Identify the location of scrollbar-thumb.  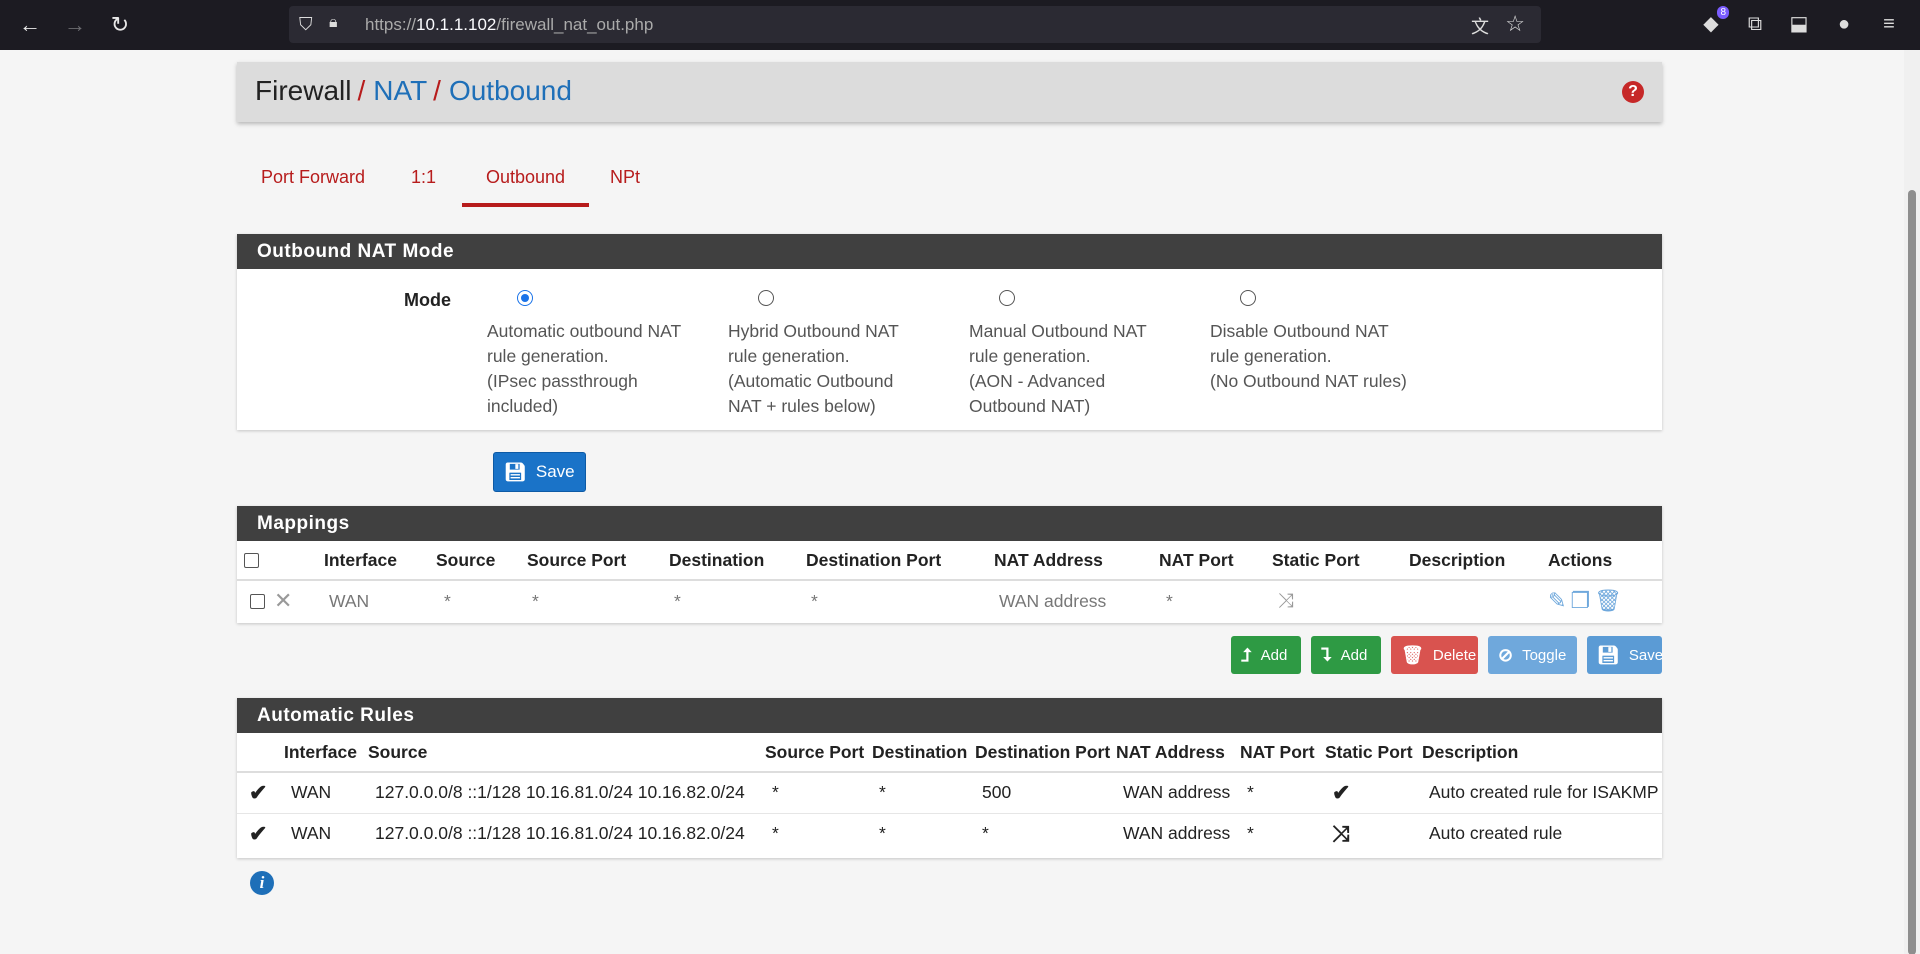
(1912, 572).